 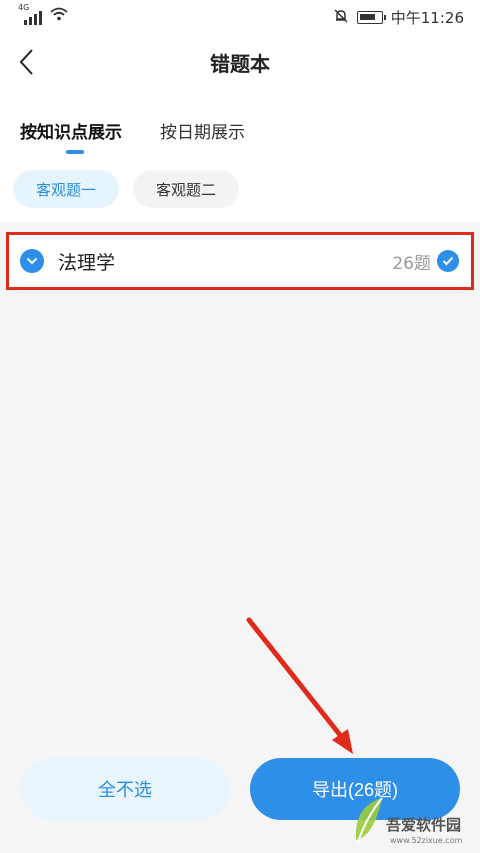 I want to click on status-bar: 4G 中午11:26, so click(x=240, y=17).